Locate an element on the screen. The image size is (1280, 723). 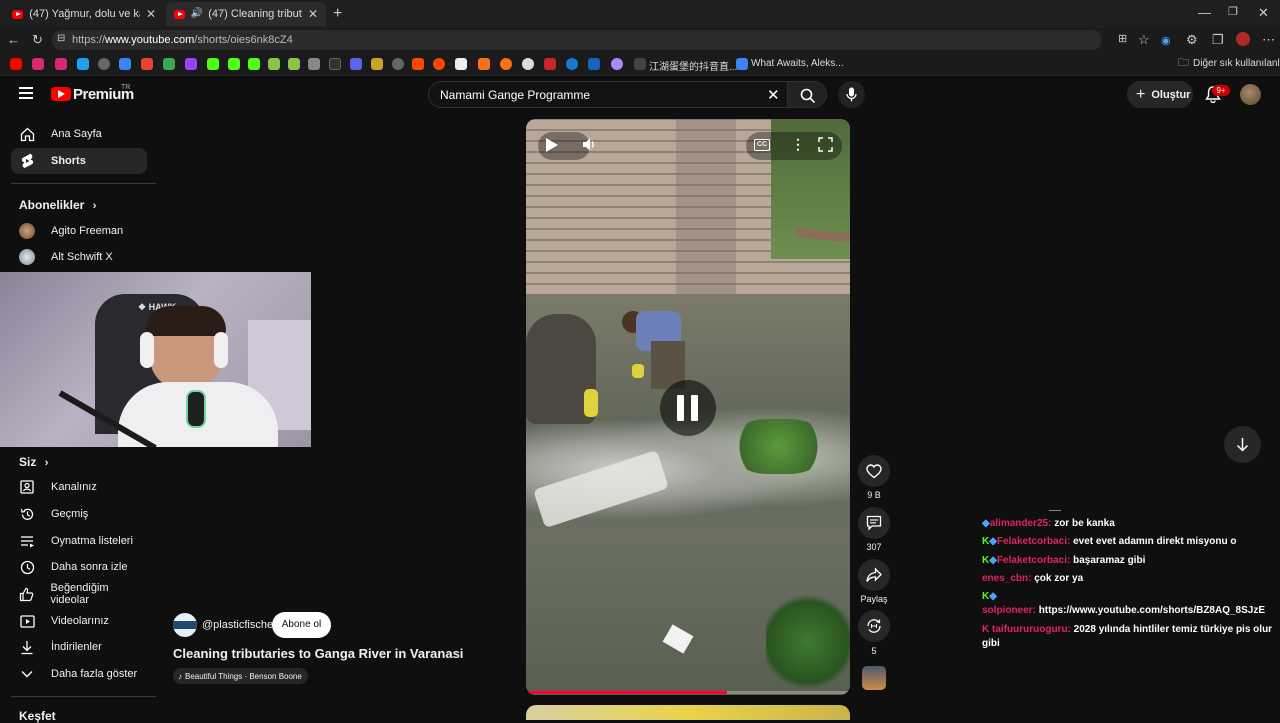
other-bookmarks: Diğer sık kullanılanlar is located at coordinates (1236, 63).